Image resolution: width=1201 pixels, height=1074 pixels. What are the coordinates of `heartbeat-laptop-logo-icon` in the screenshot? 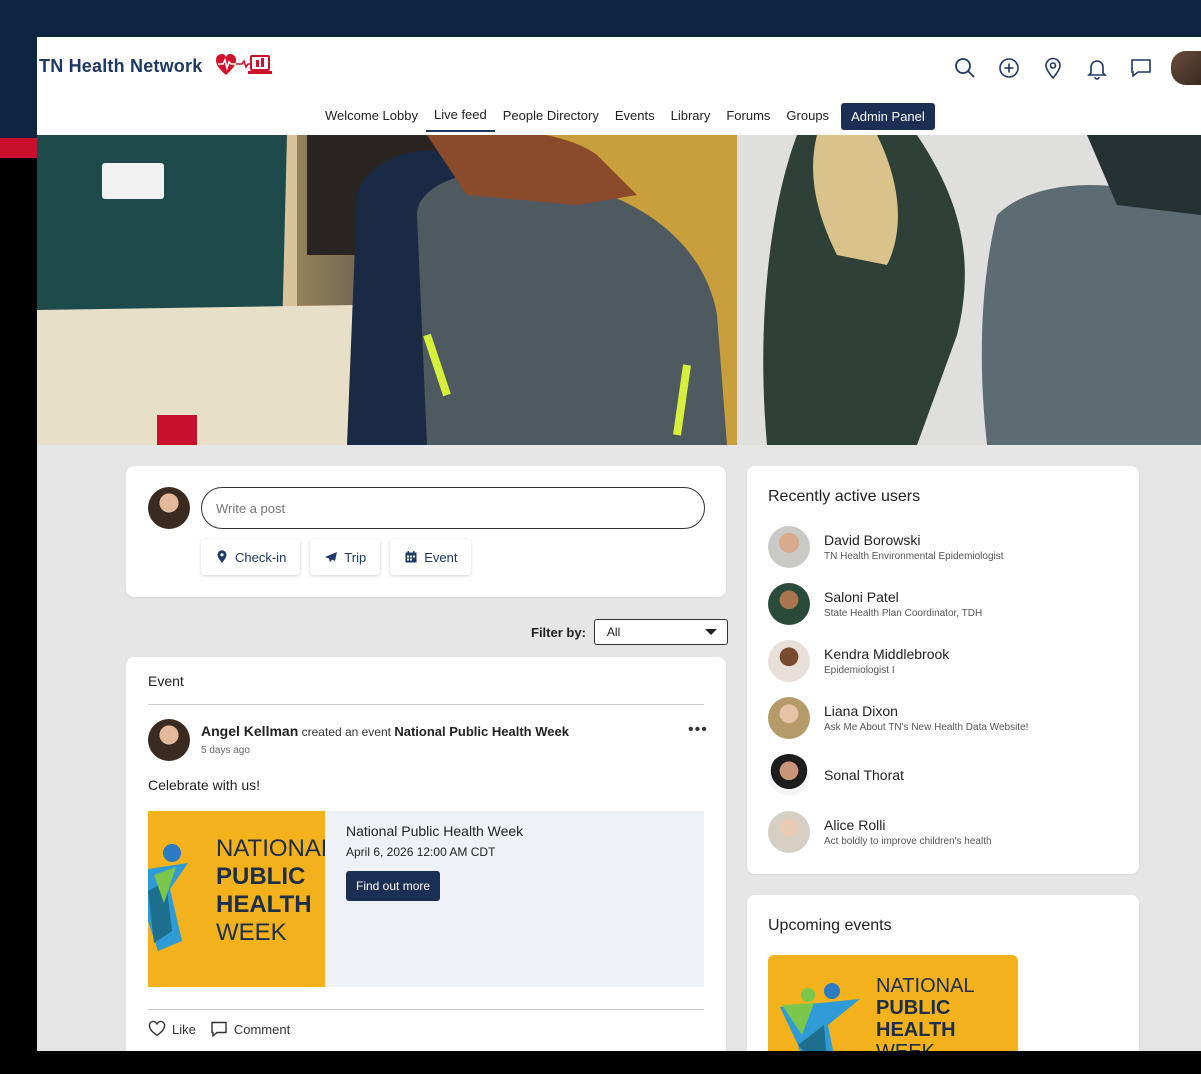 It's located at (244, 64).